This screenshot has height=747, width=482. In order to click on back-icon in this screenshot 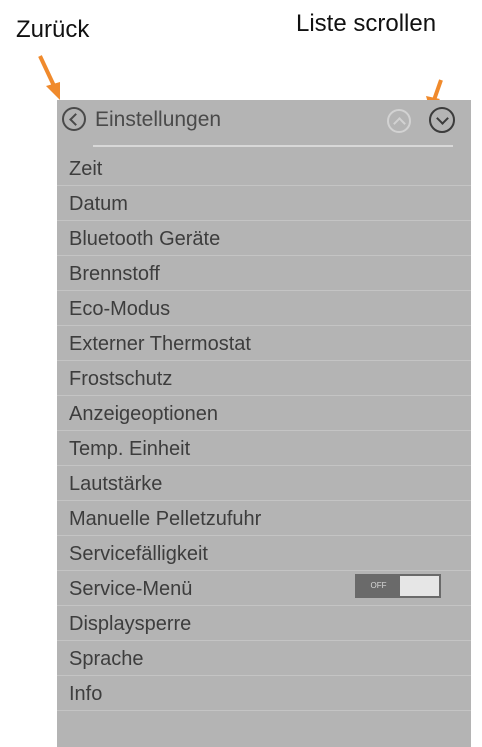, I will do `click(74, 119)`.